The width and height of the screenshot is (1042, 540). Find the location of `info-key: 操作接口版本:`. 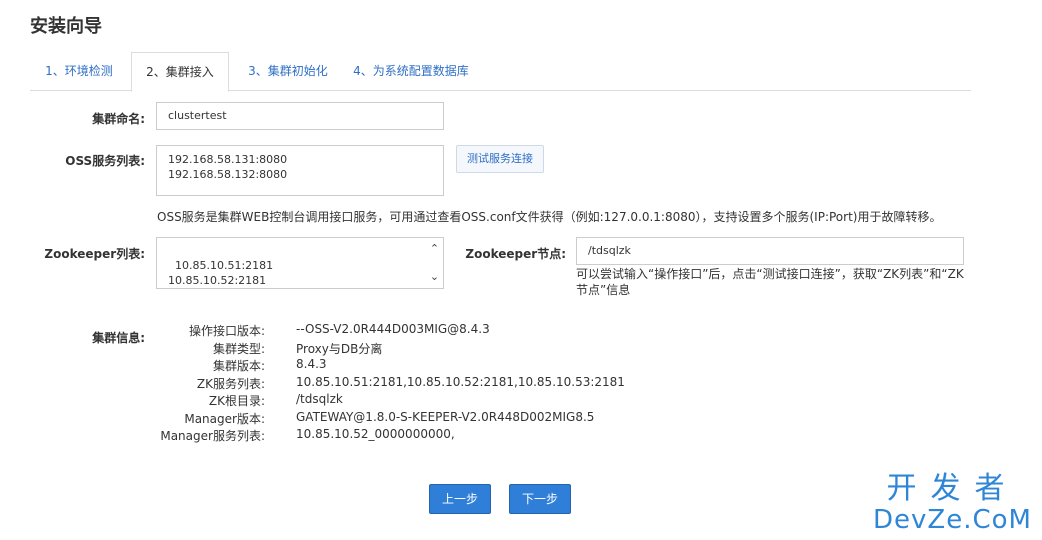

info-key: 操作接口版本: is located at coordinates (226, 331).